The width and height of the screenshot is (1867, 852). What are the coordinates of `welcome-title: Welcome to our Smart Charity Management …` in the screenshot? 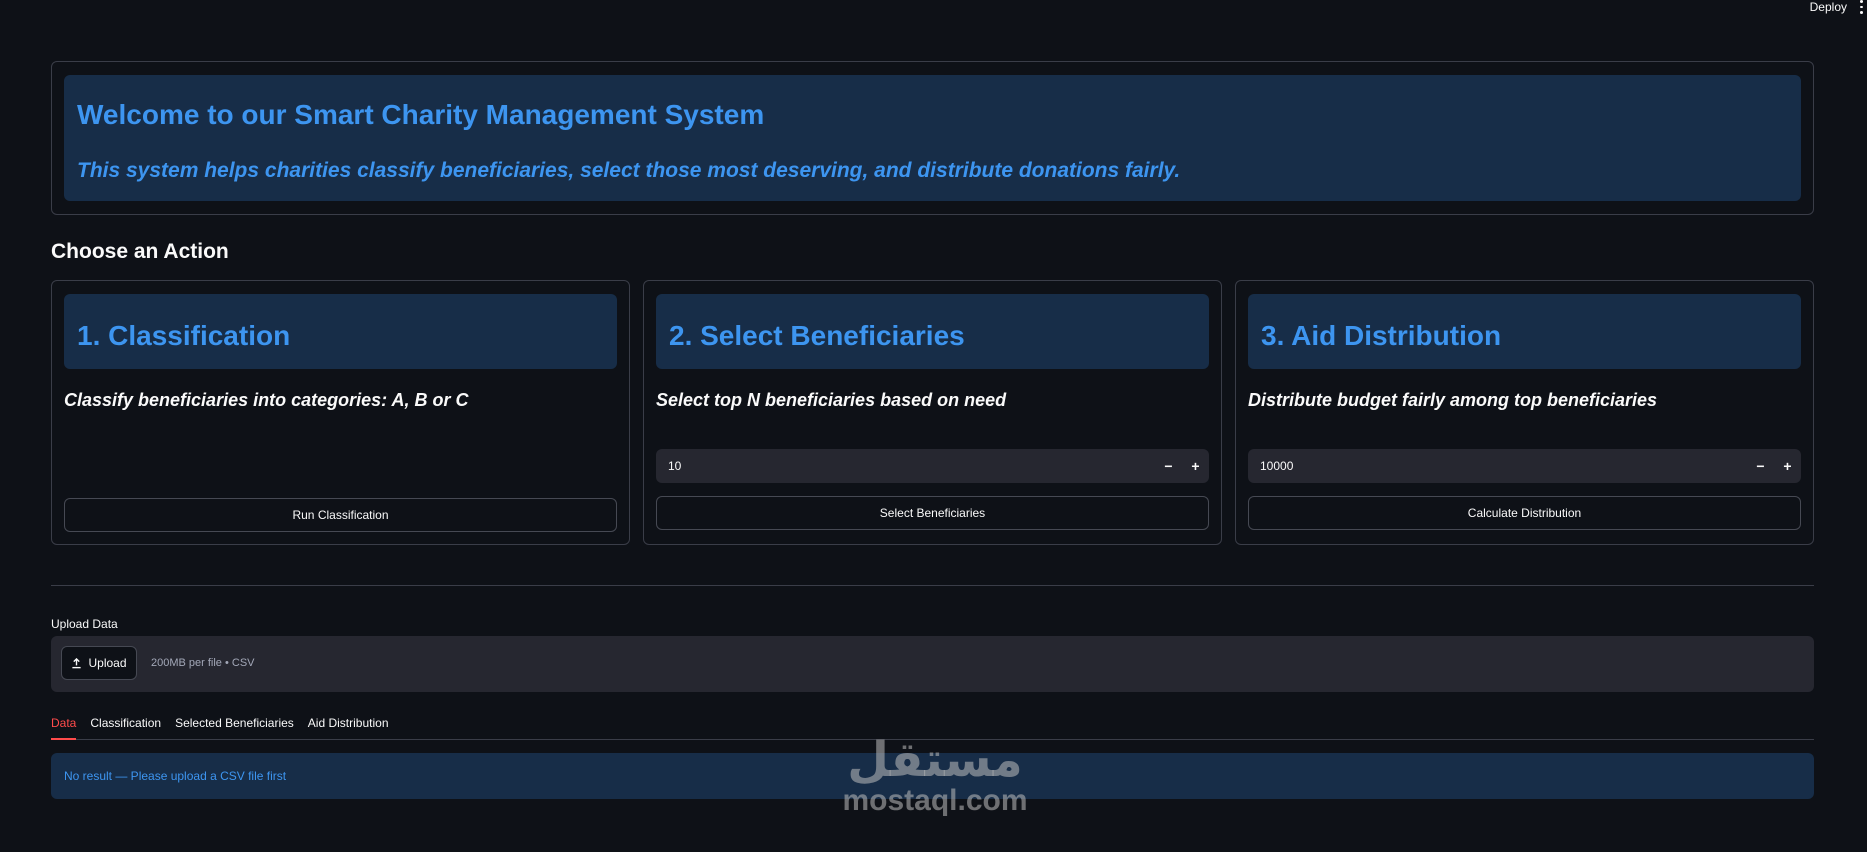 It's located at (421, 114).